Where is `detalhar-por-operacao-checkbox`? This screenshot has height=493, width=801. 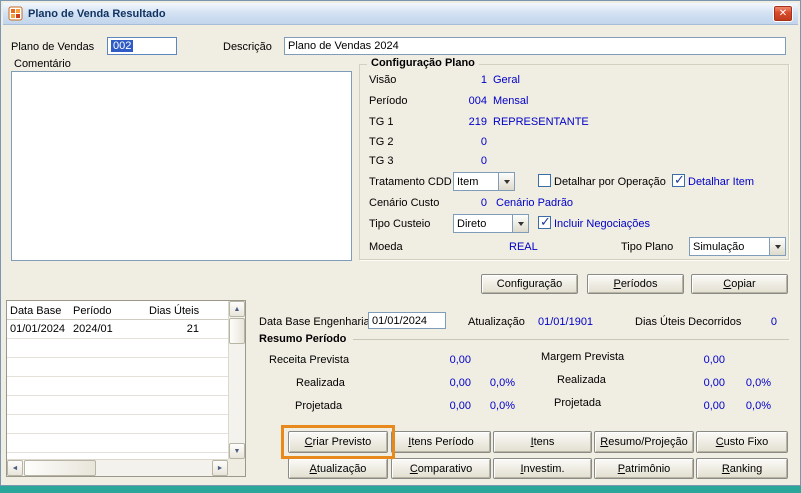
detalhar-por-operacao-checkbox is located at coordinates (544, 180).